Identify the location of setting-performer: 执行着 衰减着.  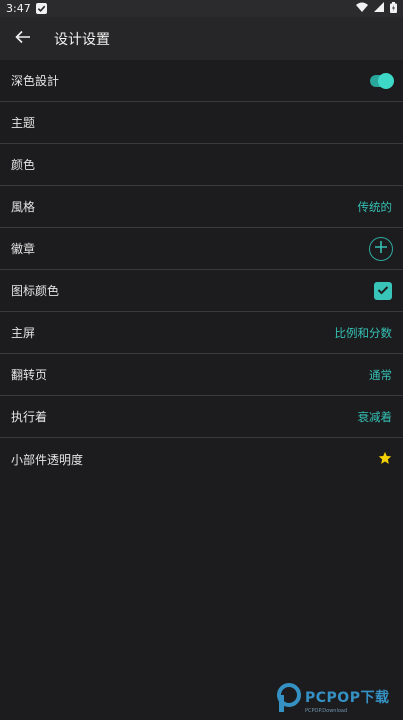
(201, 417).